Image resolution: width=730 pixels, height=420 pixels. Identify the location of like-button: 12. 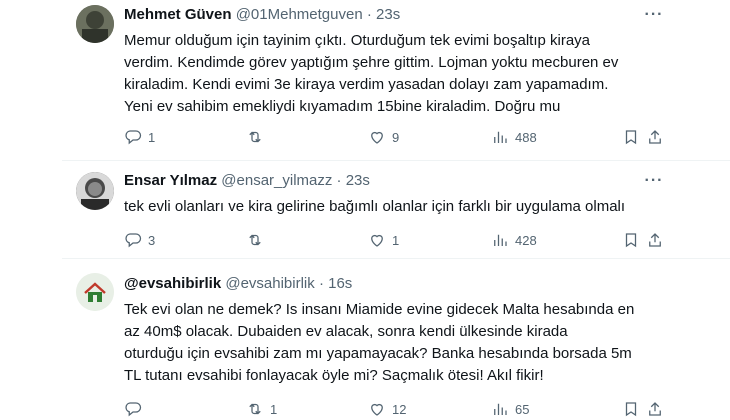
(387, 409).